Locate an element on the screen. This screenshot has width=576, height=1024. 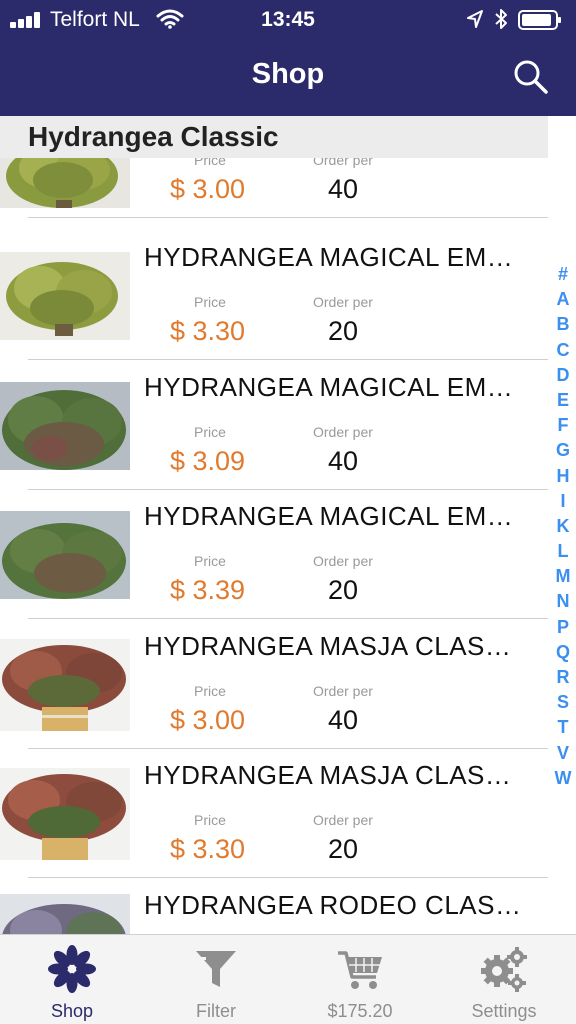
index-letter: K is located at coordinates (563, 526).